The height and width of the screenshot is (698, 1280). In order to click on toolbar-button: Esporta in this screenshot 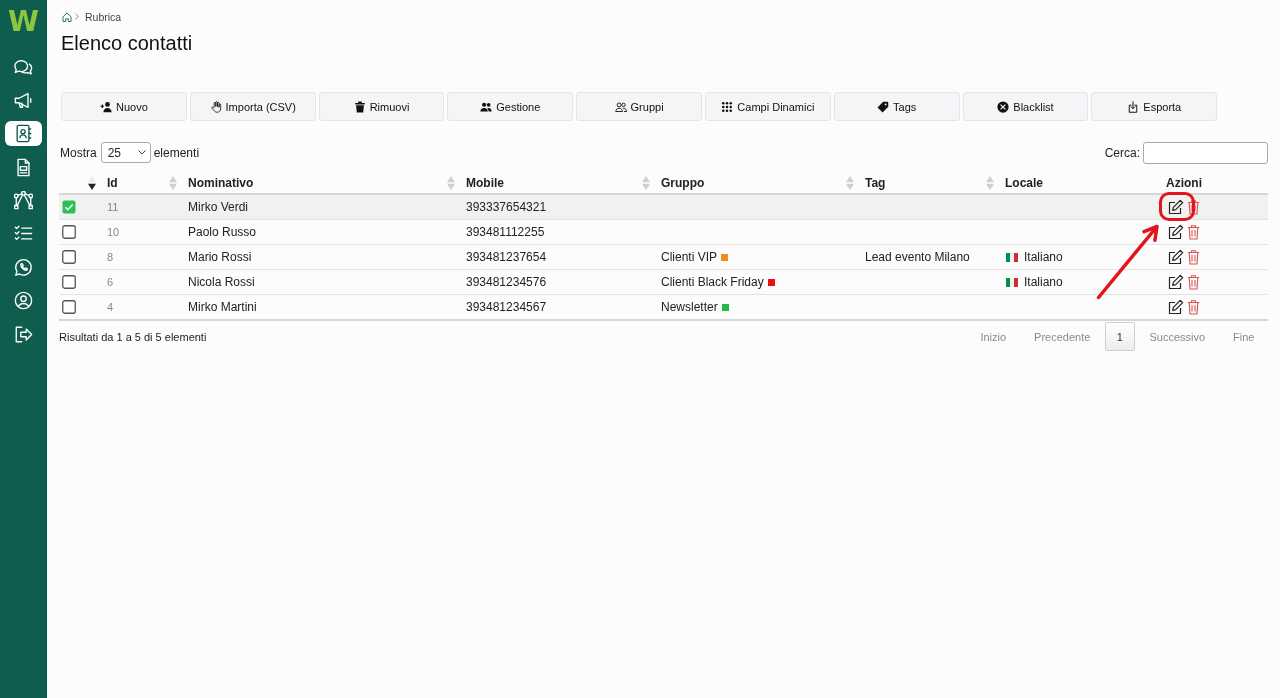, I will do `click(1154, 106)`.